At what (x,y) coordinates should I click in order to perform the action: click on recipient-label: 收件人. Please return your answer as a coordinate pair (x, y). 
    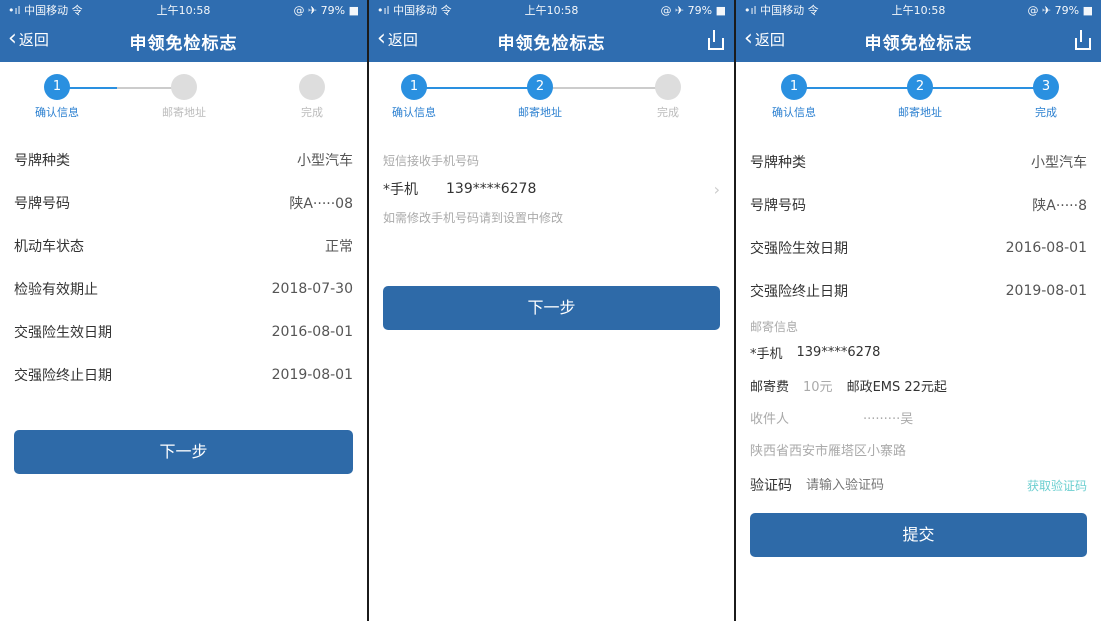
    Looking at the image, I should click on (770, 419).